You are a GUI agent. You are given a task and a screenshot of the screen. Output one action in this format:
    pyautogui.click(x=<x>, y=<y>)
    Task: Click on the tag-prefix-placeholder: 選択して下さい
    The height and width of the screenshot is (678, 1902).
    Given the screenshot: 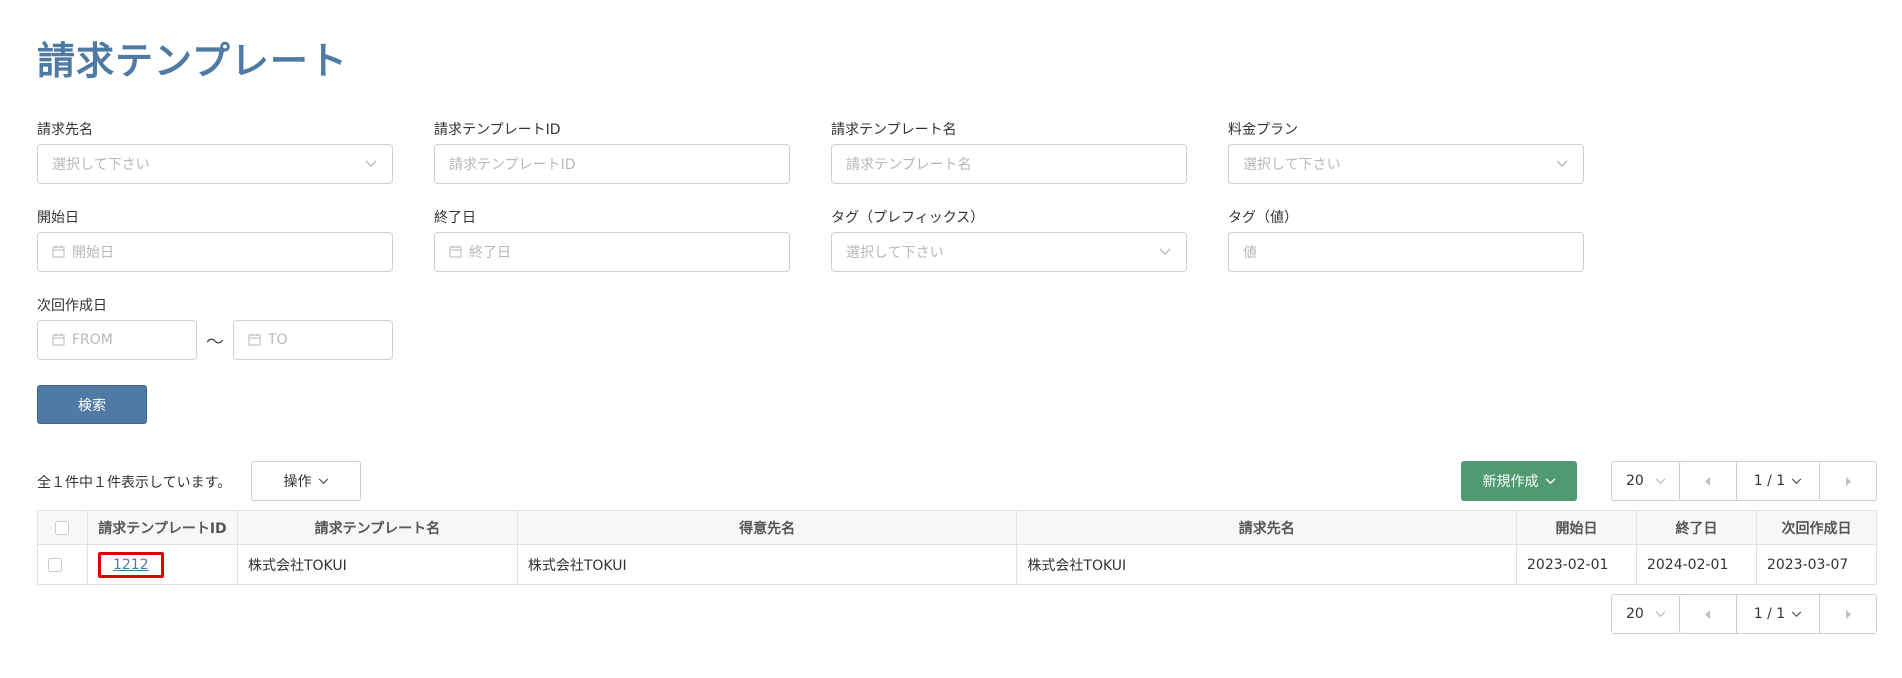 What is the action you would take?
    pyautogui.click(x=895, y=253)
    